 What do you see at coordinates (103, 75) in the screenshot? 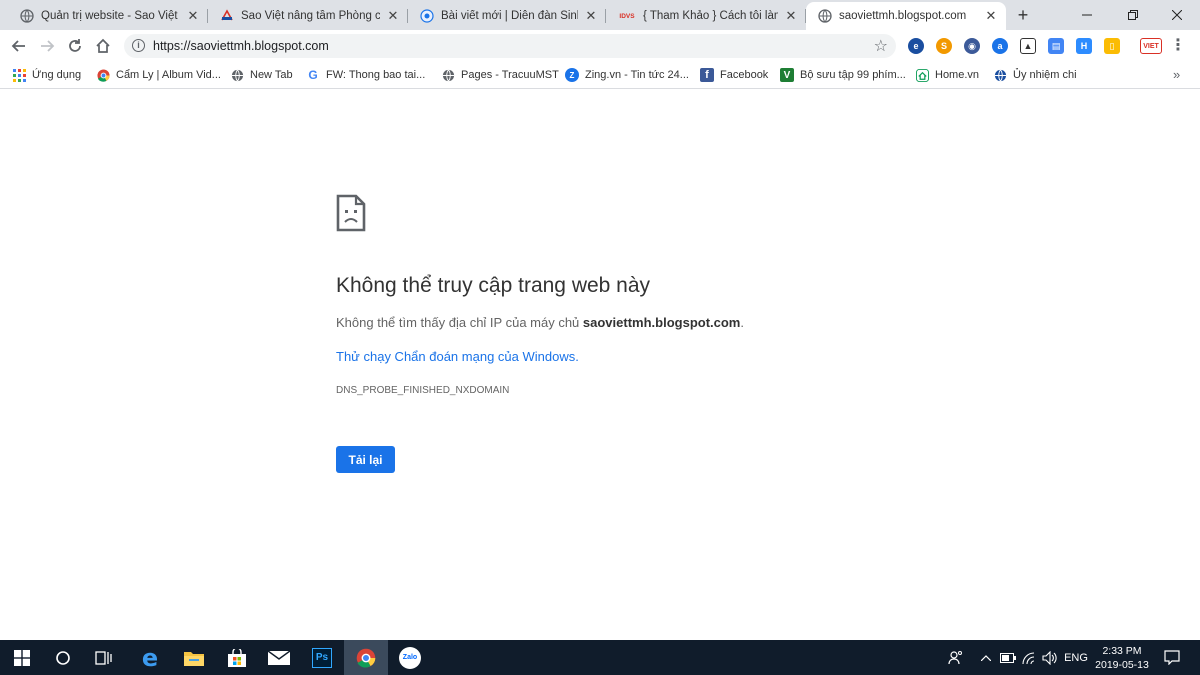
I see `chrome-icon` at bounding box center [103, 75].